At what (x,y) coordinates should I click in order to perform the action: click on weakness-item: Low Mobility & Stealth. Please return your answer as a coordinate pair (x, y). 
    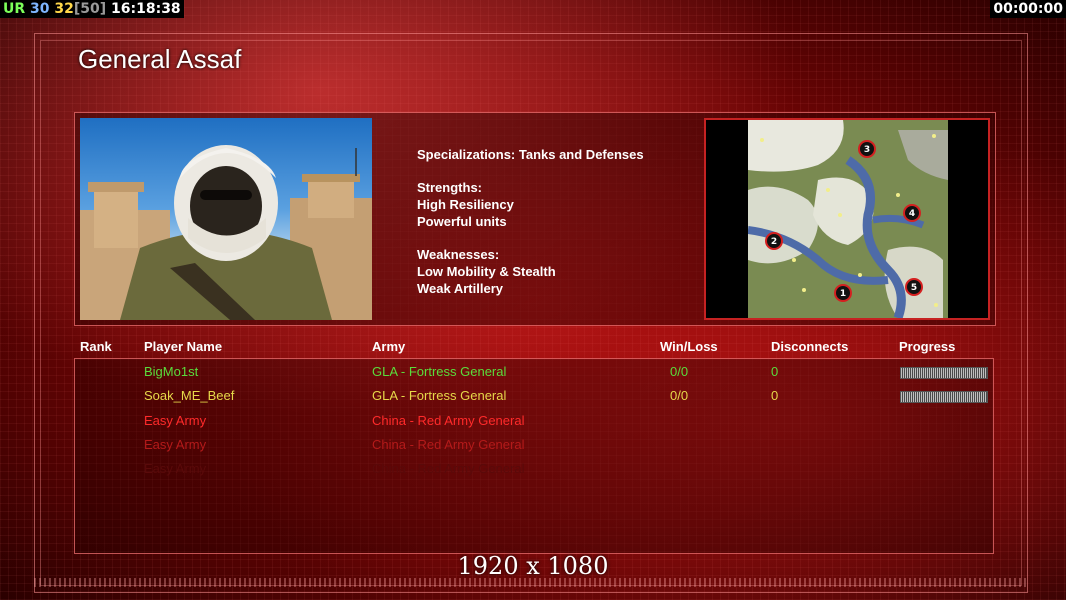
    Looking at the image, I should click on (486, 271).